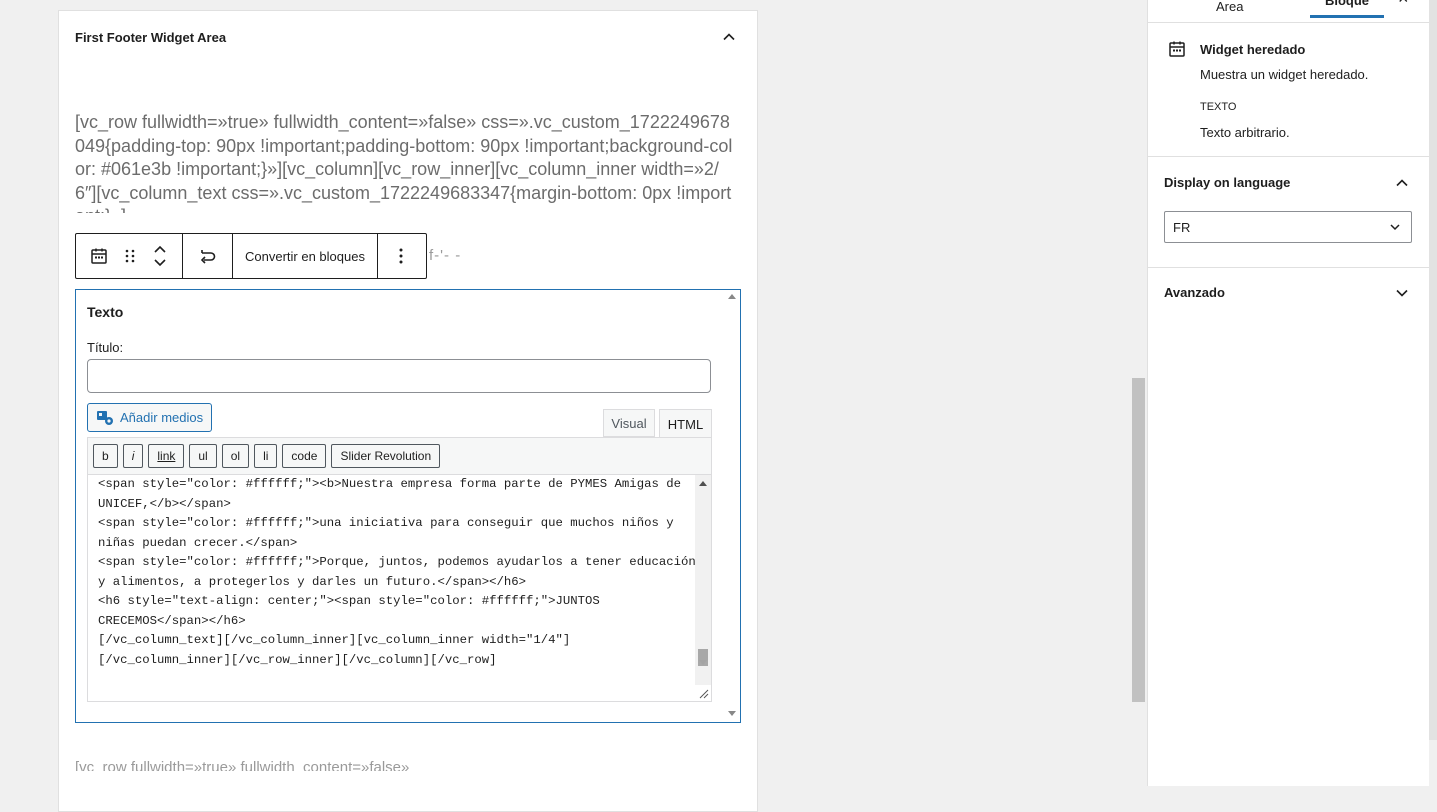 The image size is (1437, 812). Describe the element at coordinates (1284, 74) in the screenshot. I see `block-description: Muestra un widget heredado.` at that location.